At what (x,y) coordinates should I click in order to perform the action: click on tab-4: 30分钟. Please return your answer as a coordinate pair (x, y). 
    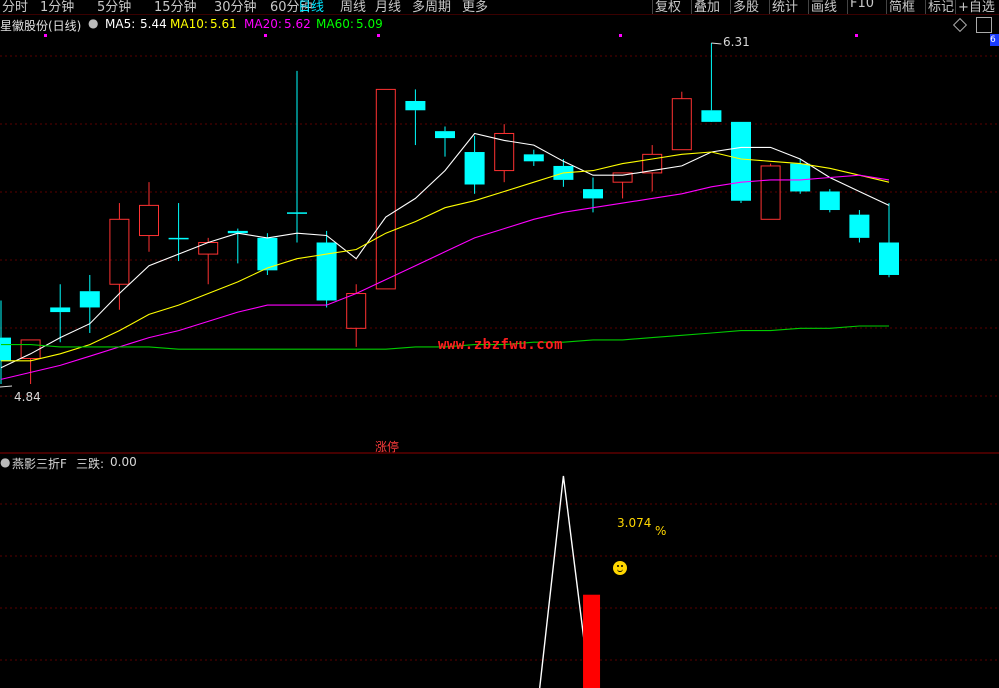
    Looking at the image, I should click on (235, 7).